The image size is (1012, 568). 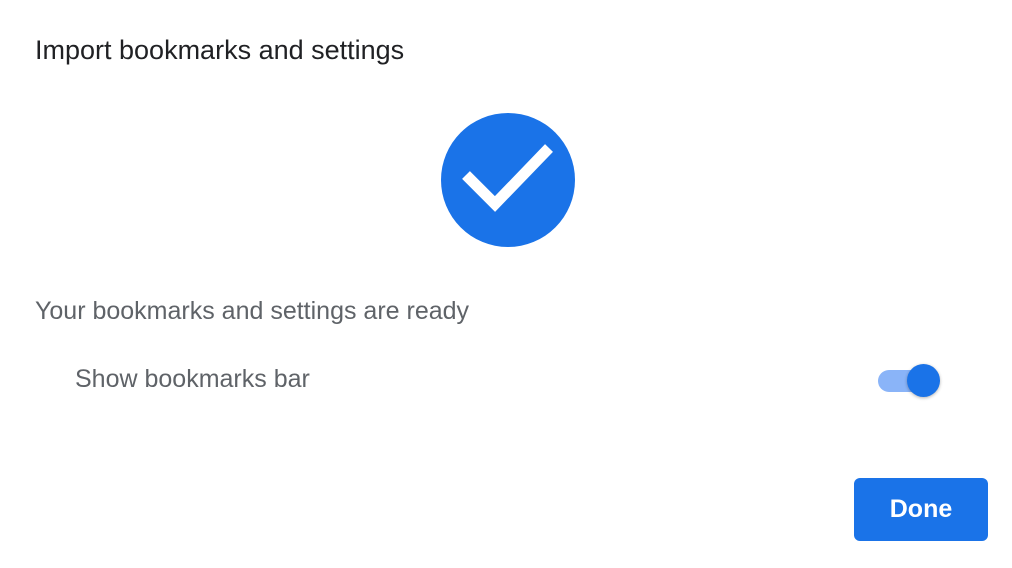 I want to click on show-bookmarks-bar-row: Show bookmarks bar, so click(x=511, y=380).